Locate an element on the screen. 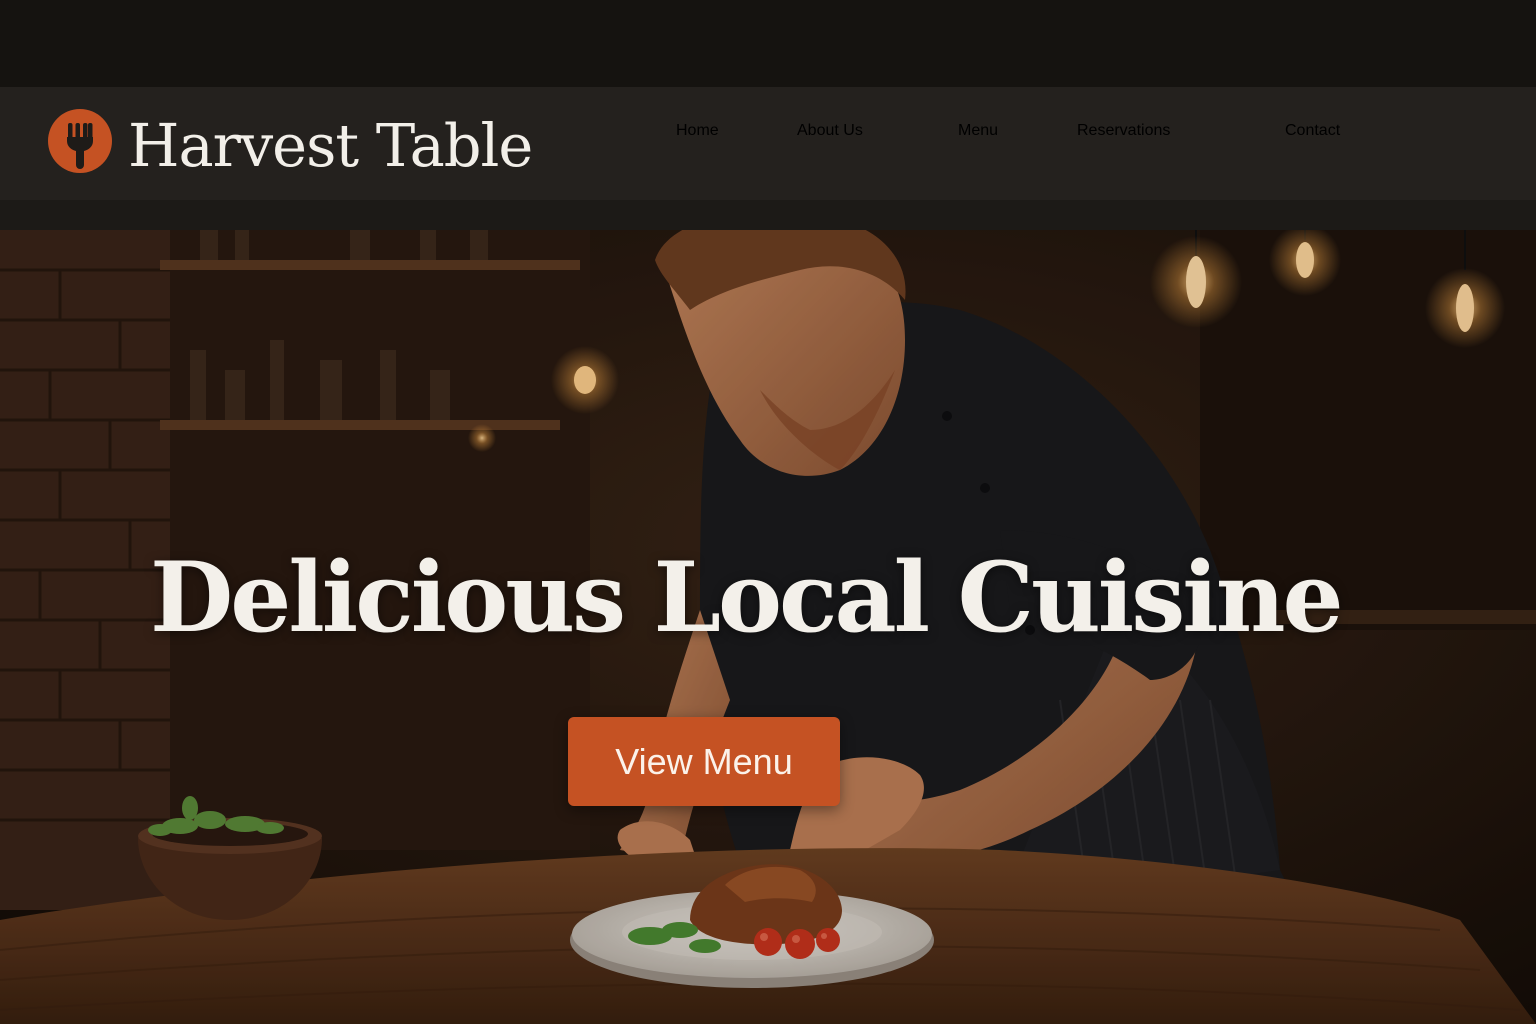 Image resolution: width=1536 pixels, height=1024 pixels. nav-home: Home is located at coordinates (697, 145).